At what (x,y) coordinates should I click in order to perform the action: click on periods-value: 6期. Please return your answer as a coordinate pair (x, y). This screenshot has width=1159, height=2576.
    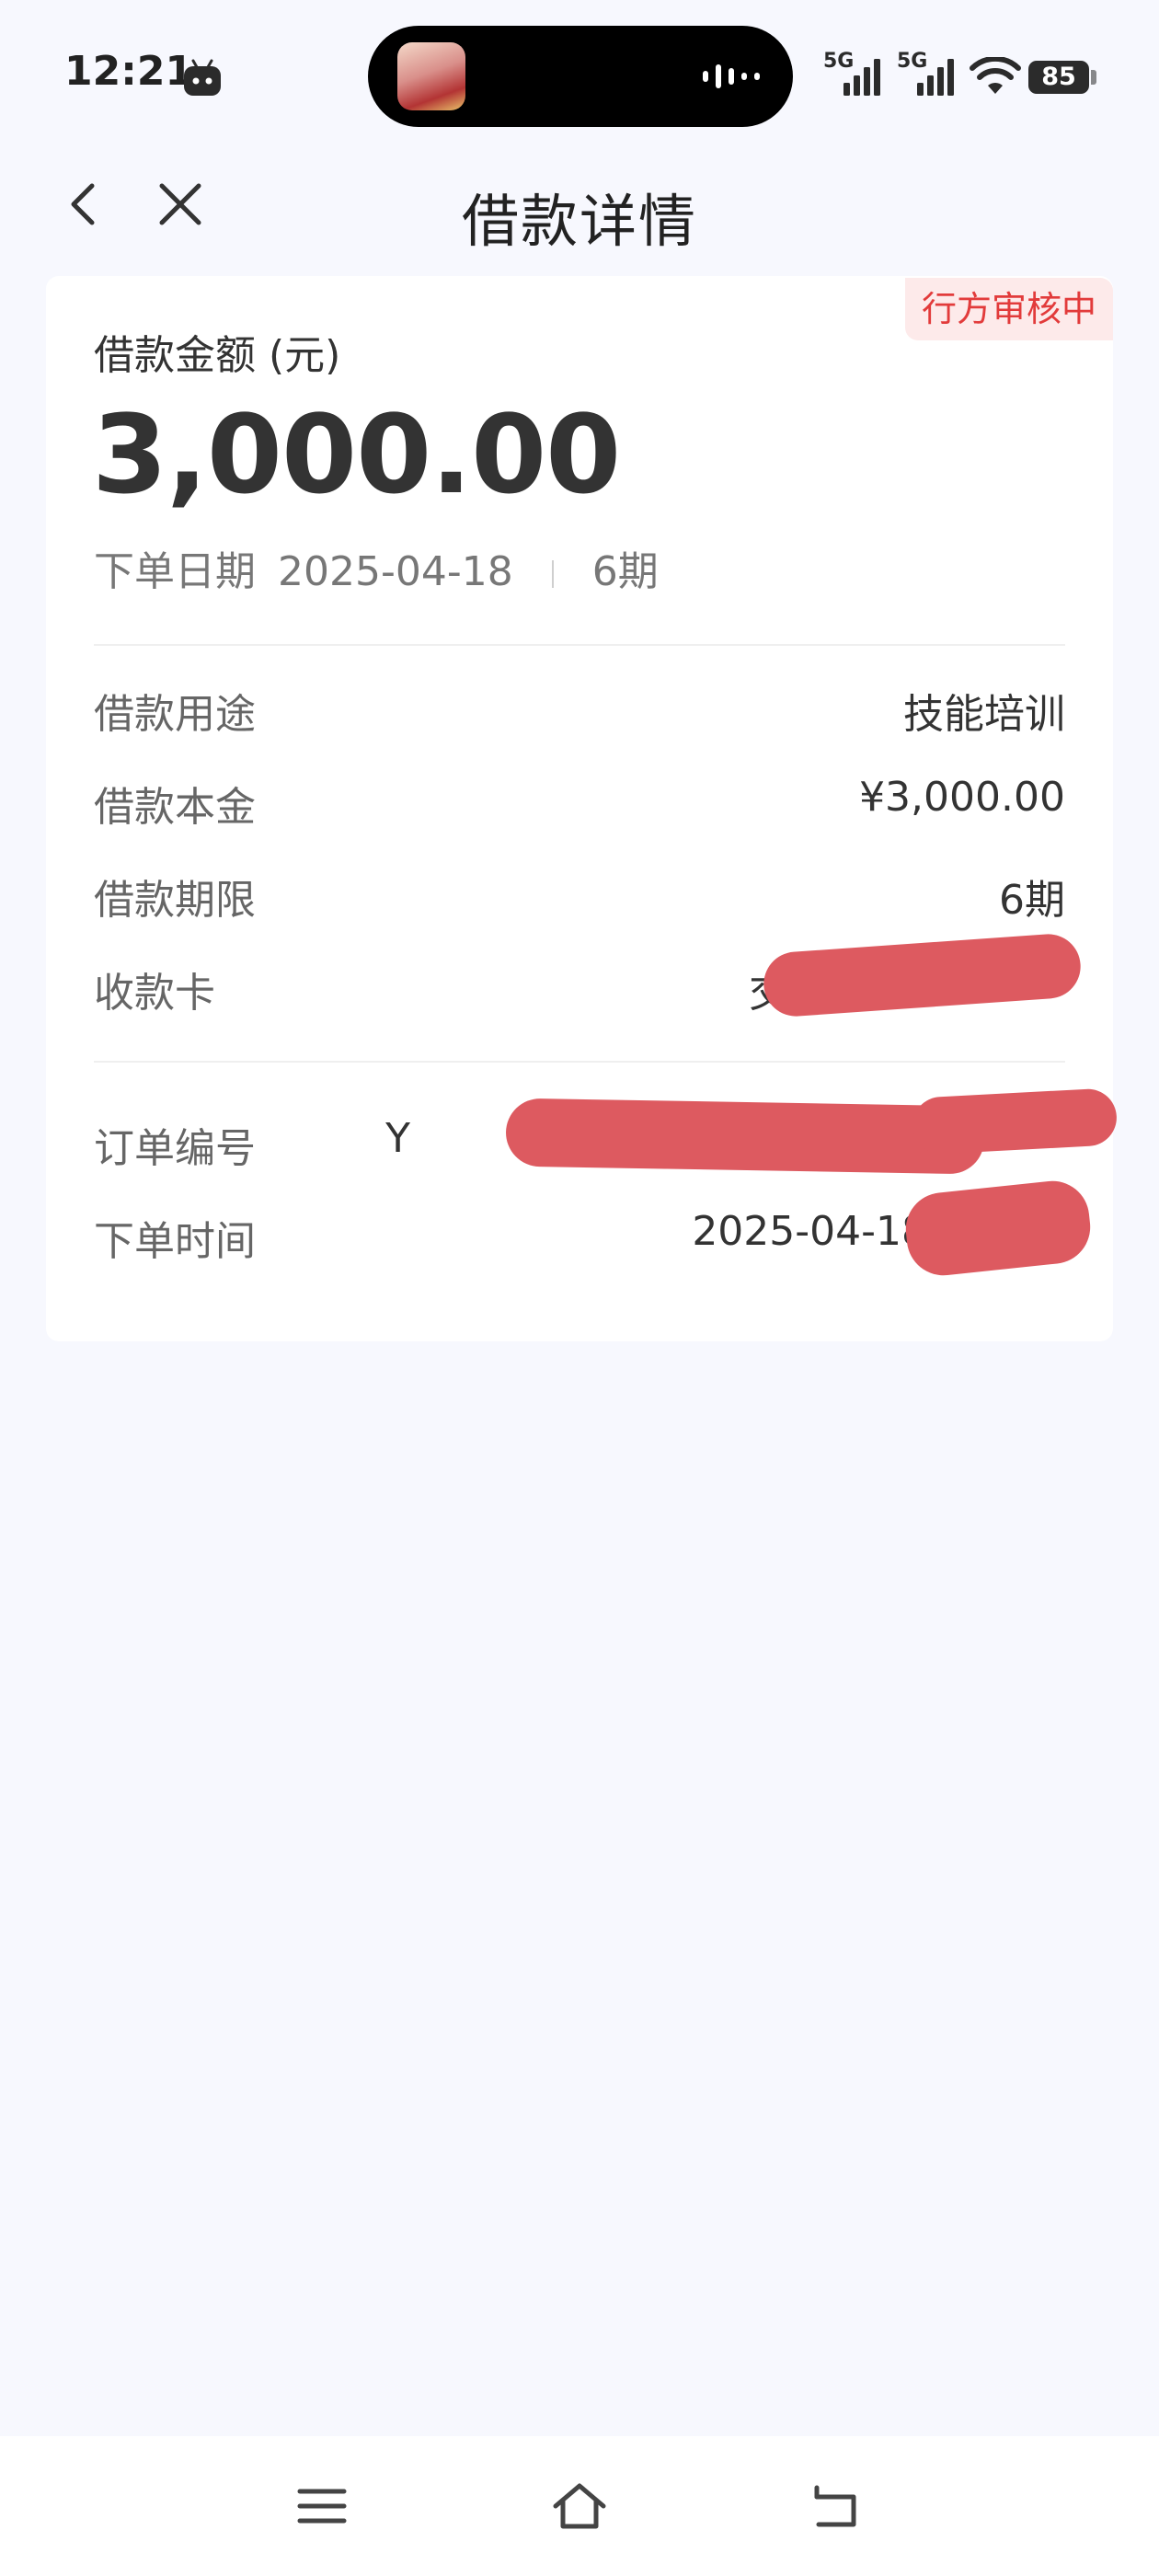
    Looking at the image, I should click on (625, 571).